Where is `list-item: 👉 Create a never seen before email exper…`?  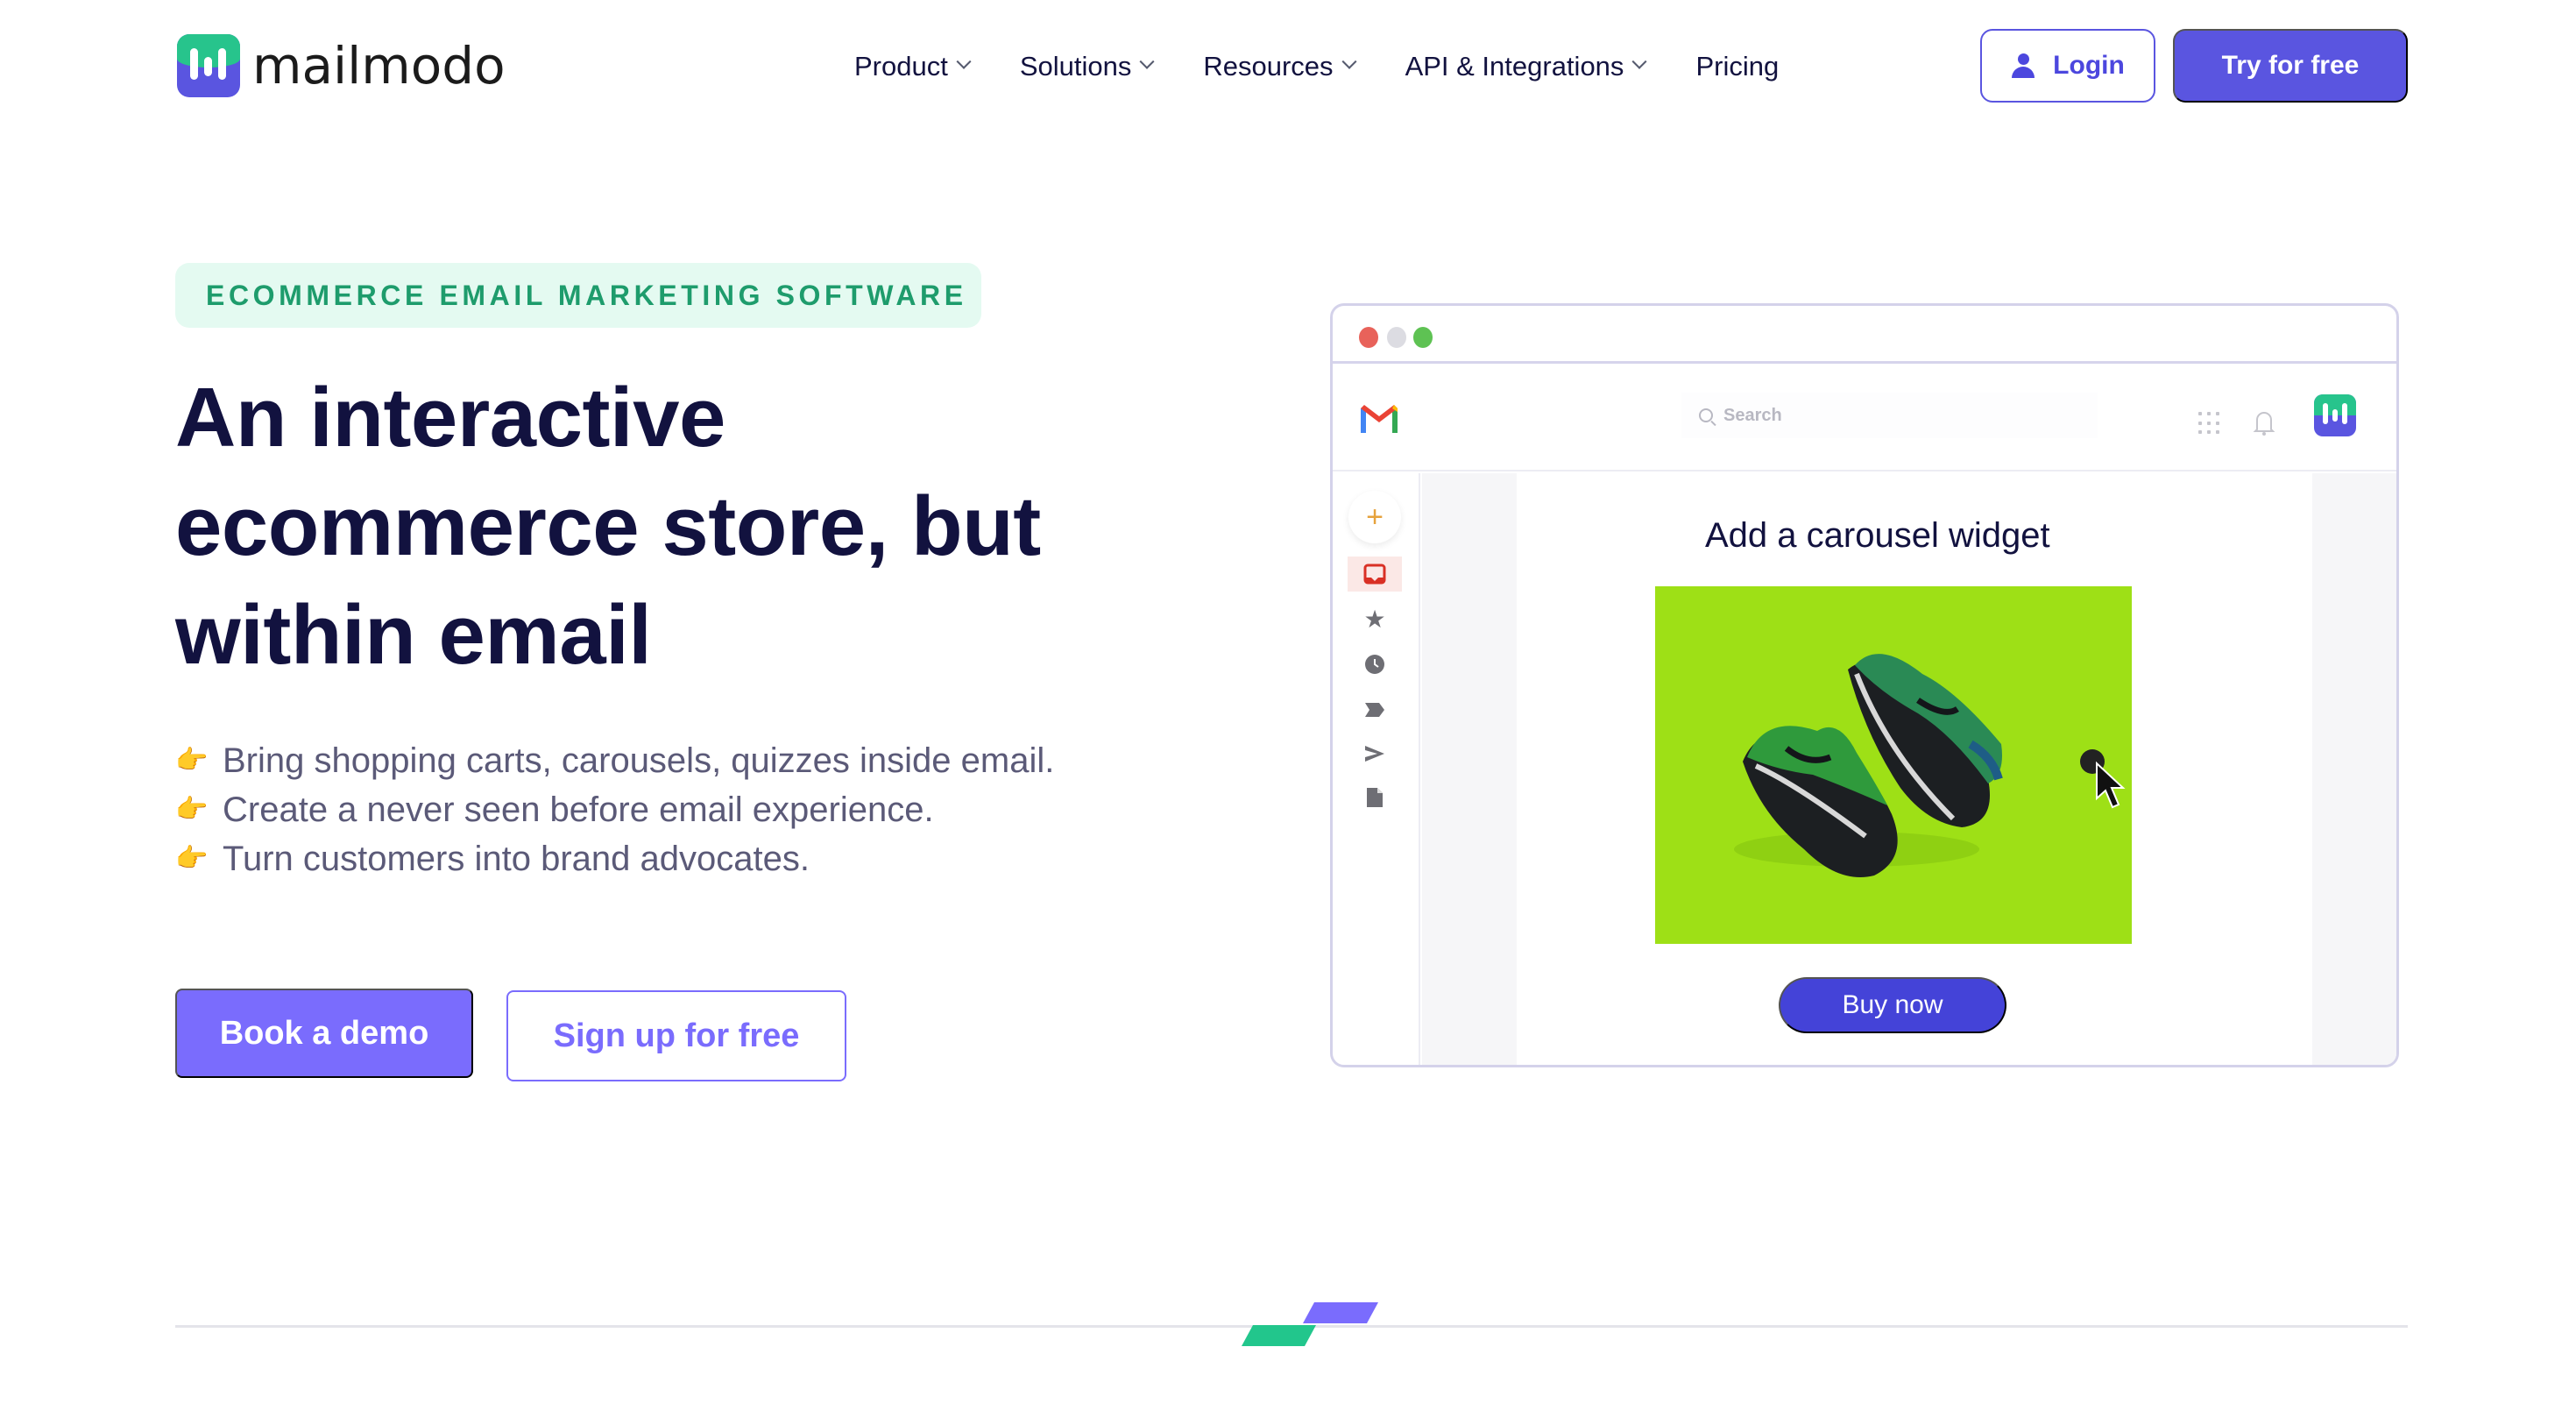
list-item: 👉 Create a never seen before email exper… is located at coordinates (614, 809).